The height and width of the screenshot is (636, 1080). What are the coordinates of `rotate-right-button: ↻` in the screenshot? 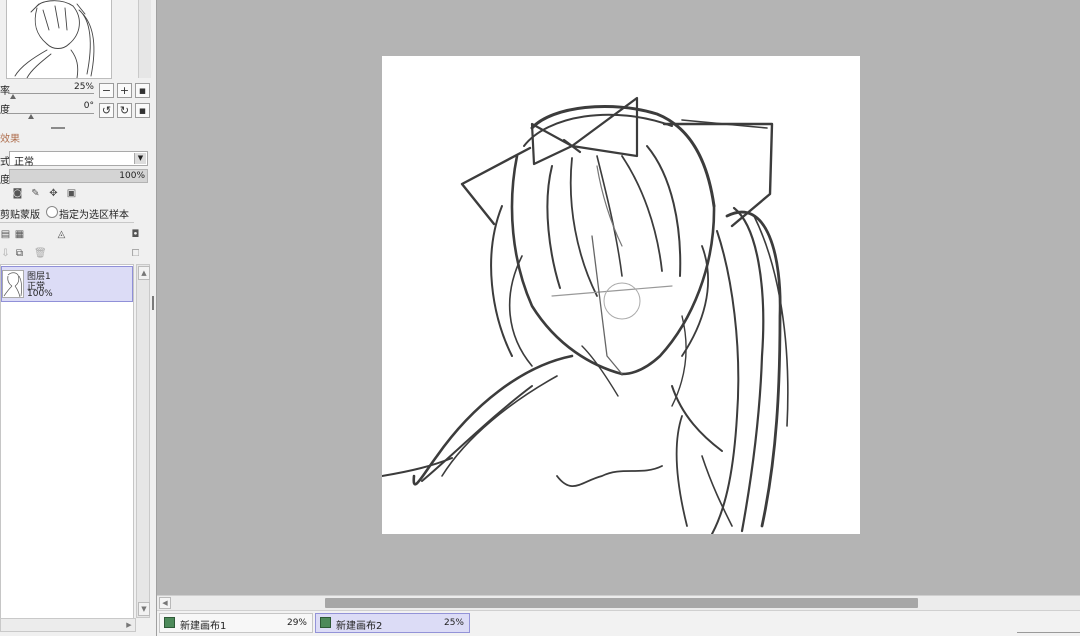 It's located at (124, 110).